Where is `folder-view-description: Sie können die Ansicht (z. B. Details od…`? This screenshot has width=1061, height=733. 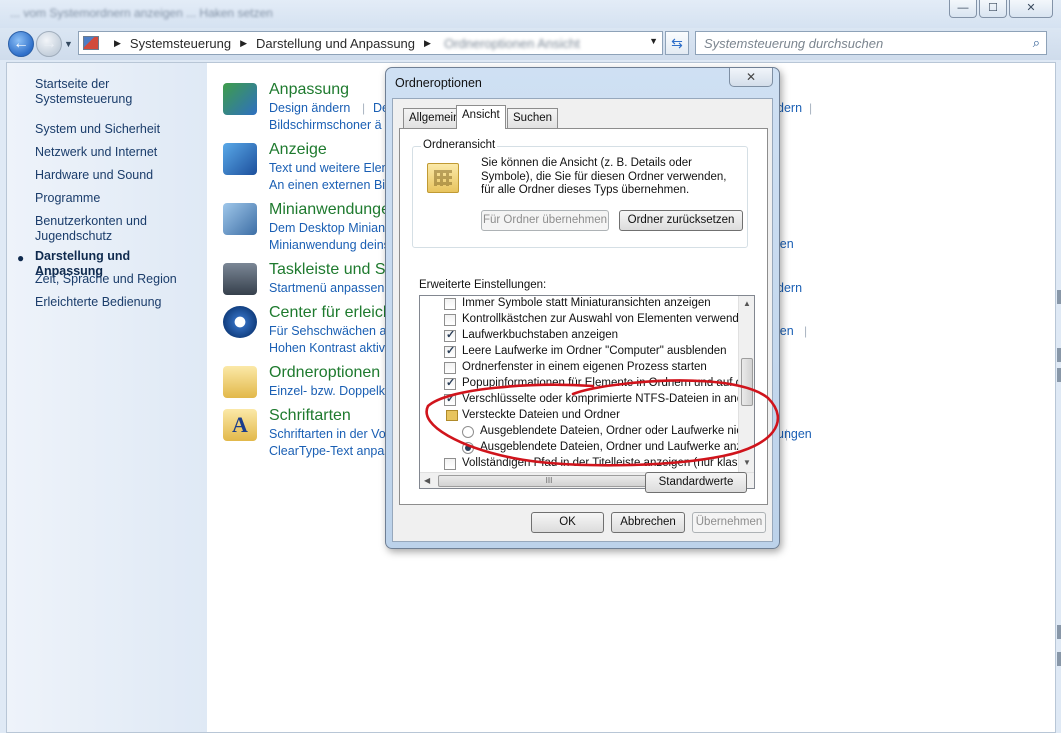
folder-view-description: Sie können die Ansicht (z. B. Details od… is located at coordinates (604, 176).